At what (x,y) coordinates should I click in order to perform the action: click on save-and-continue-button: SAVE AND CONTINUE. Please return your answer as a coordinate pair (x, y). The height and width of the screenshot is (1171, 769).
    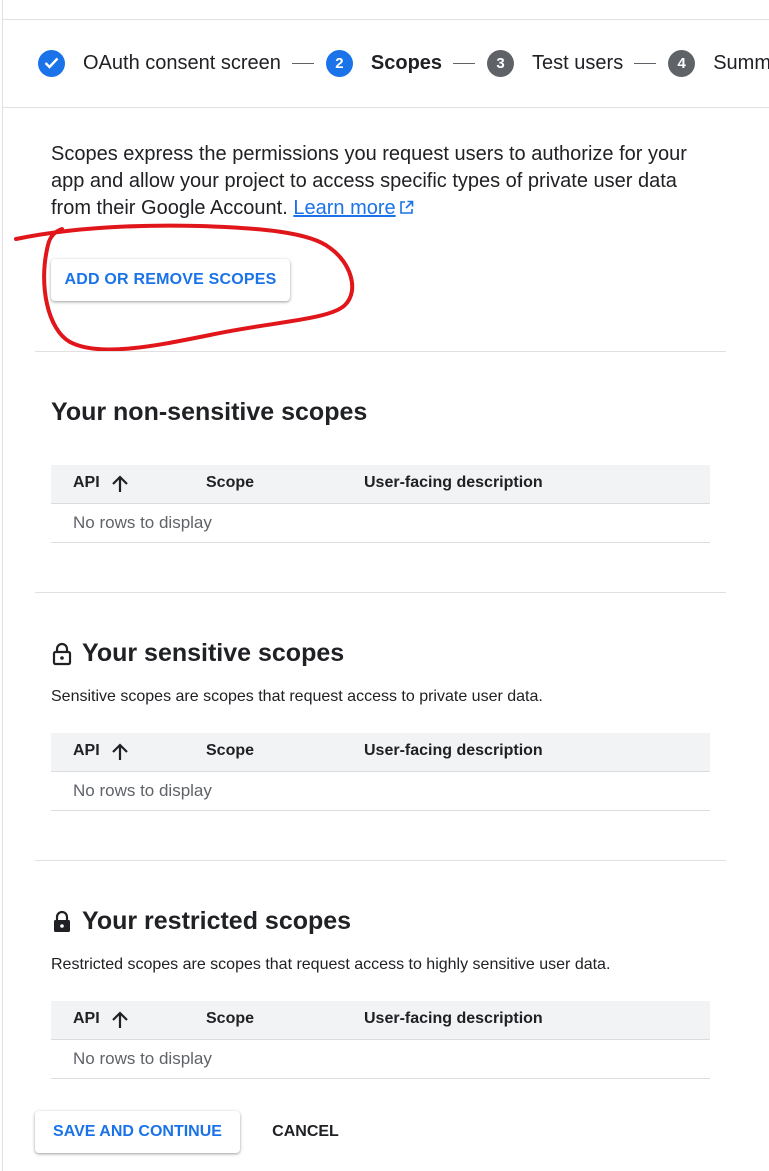
    Looking at the image, I should click on (137, 1132).